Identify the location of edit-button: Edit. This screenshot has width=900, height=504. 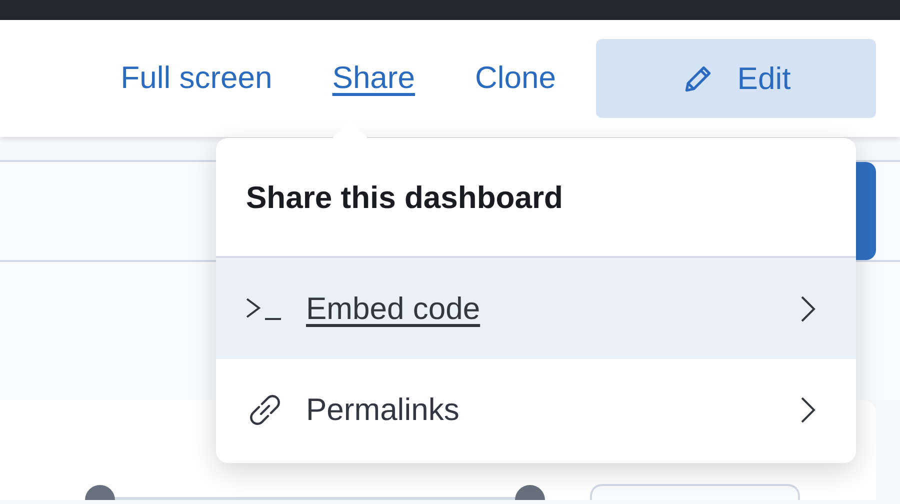
(736, 78).